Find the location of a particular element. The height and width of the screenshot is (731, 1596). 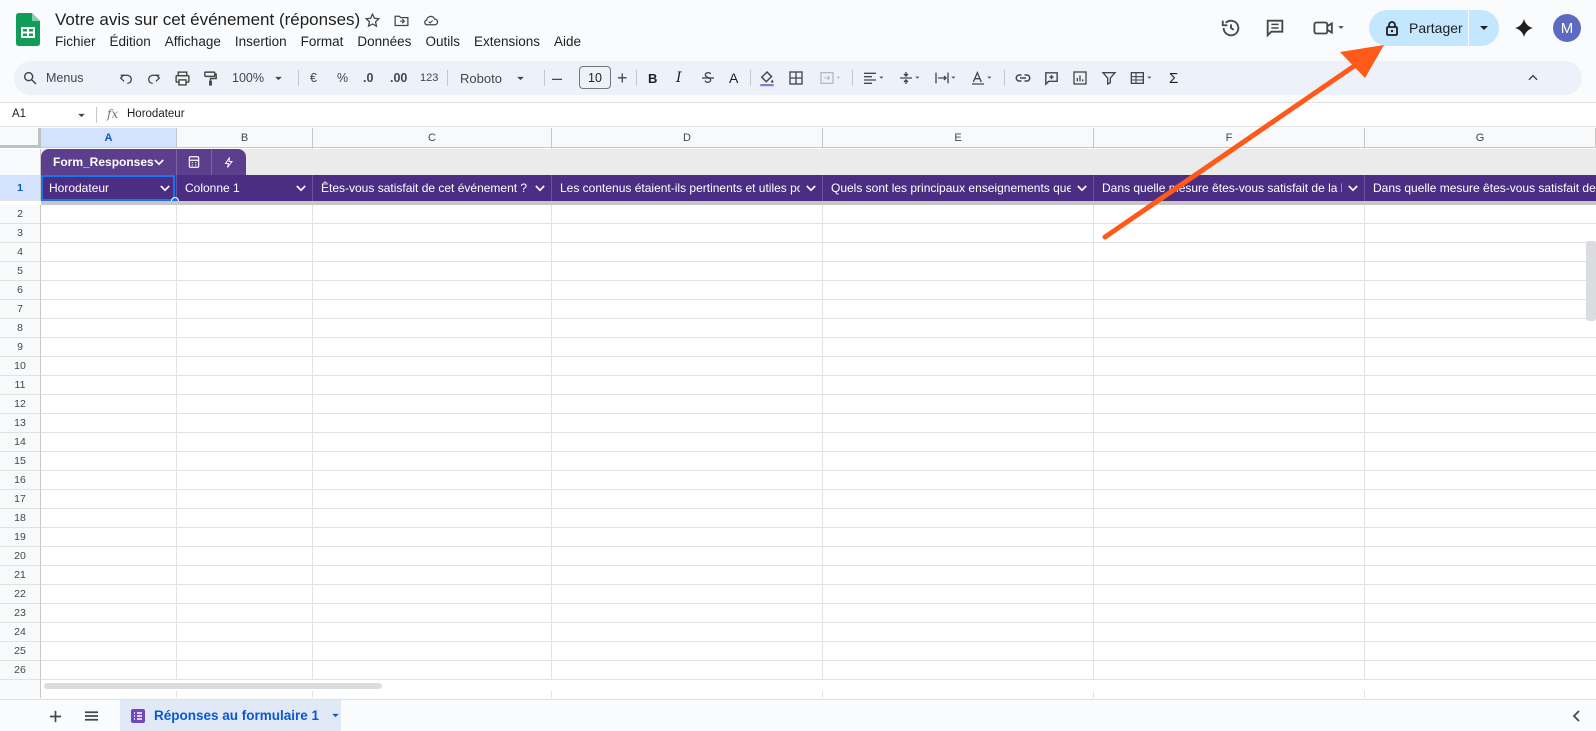

row-header: 1 is located at coordinates (20, 188).